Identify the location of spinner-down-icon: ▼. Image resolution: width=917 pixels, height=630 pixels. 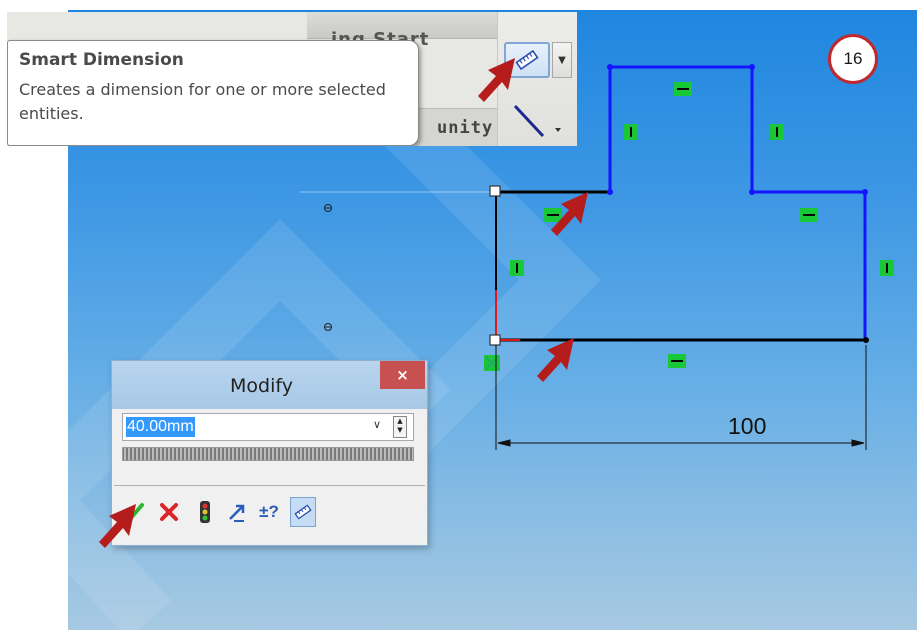
(400, 430).